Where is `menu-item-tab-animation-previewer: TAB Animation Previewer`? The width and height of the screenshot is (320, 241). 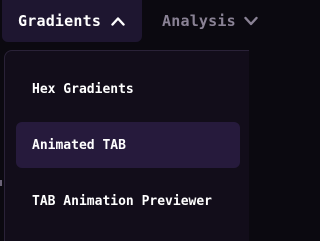
menu-item-tab-animation-previewer: TAB Animation Previewer is located at coordinates (128, 201).